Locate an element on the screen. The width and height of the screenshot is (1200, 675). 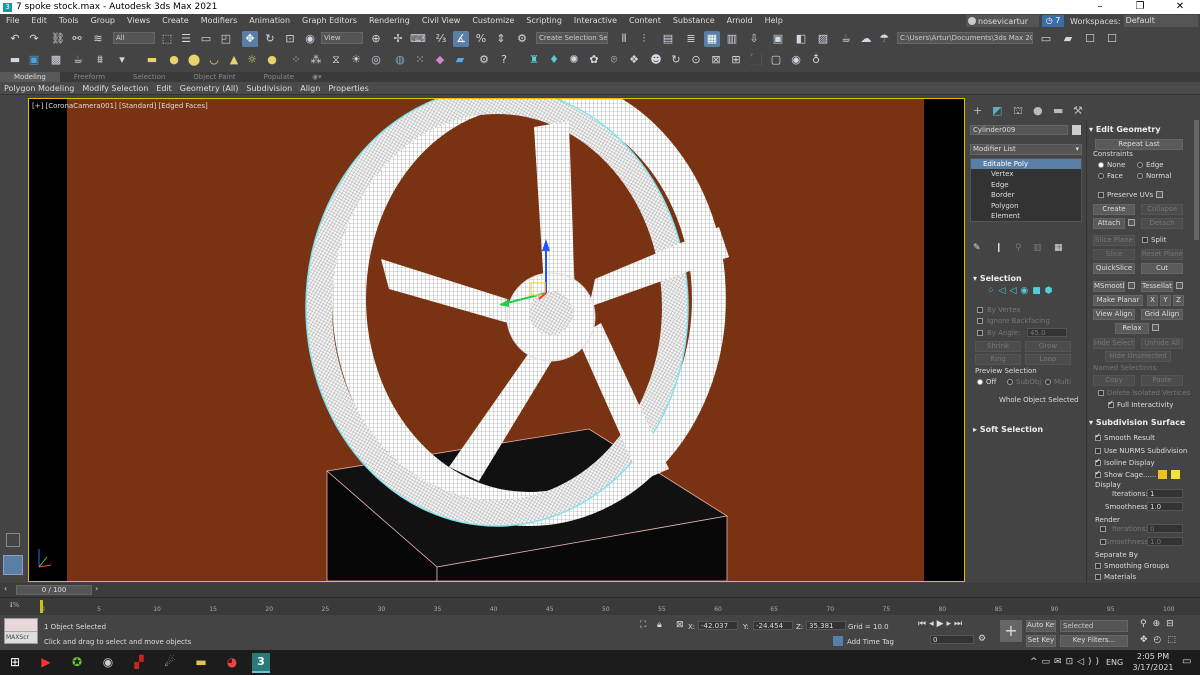
planar-z-button: Z is located at coordinates (1178, 300).